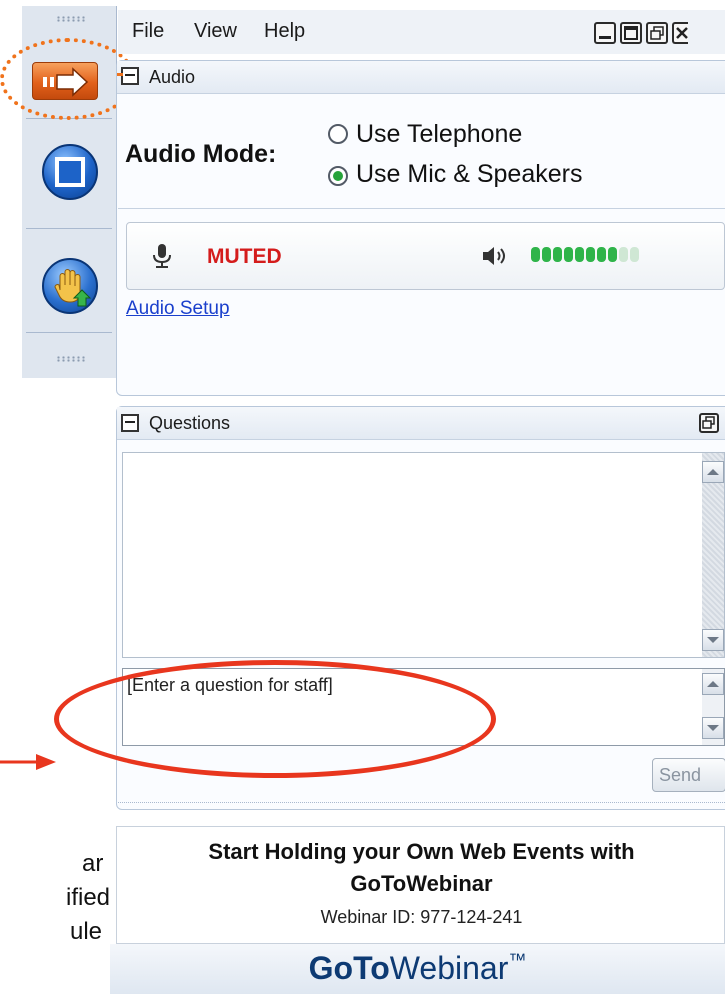 This screenshot has width=725, height=994. I want to click on questions-bottom-divider, so click(421, 803).